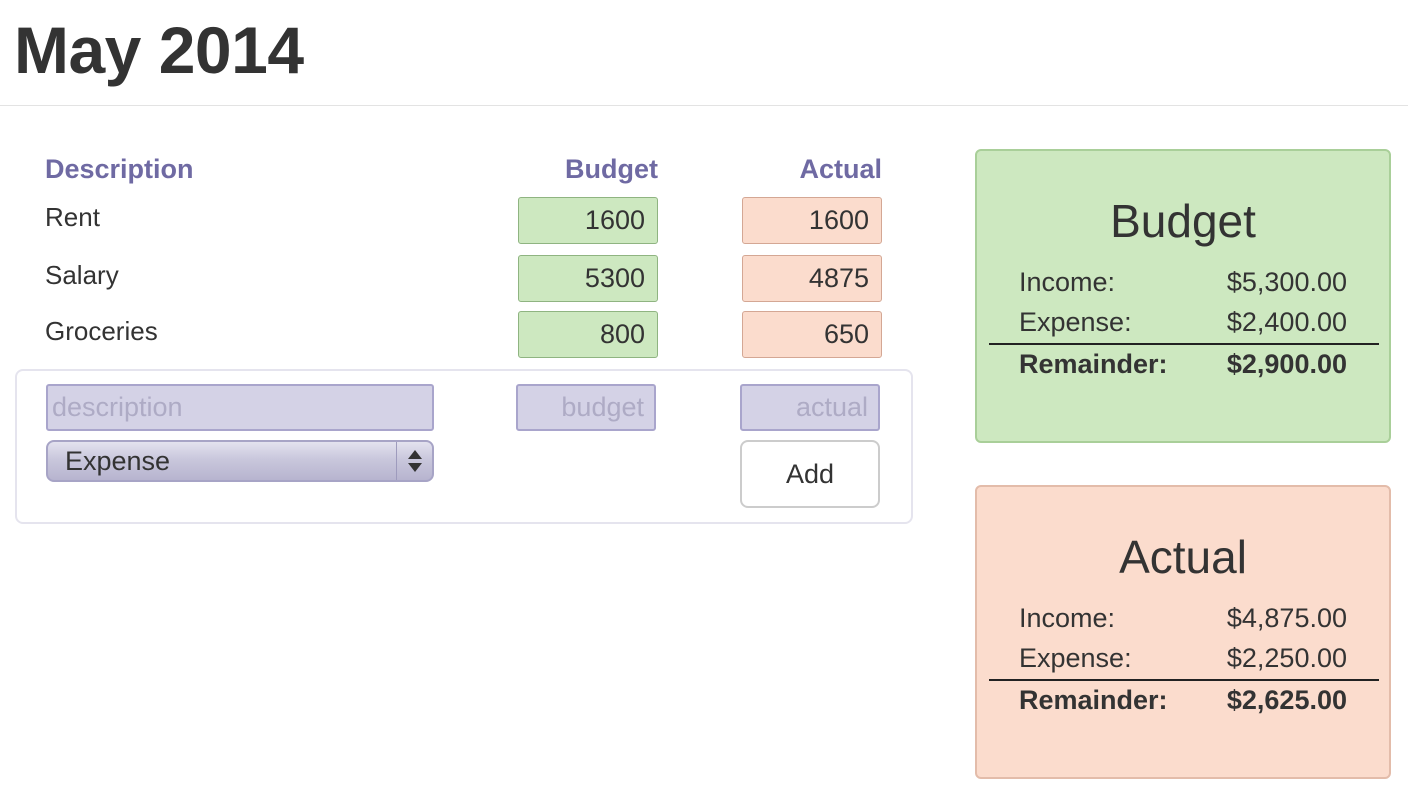 This screenshot has width=1408, height=794. I want to click on budget-income-label: Income:, so click(1067, 282).